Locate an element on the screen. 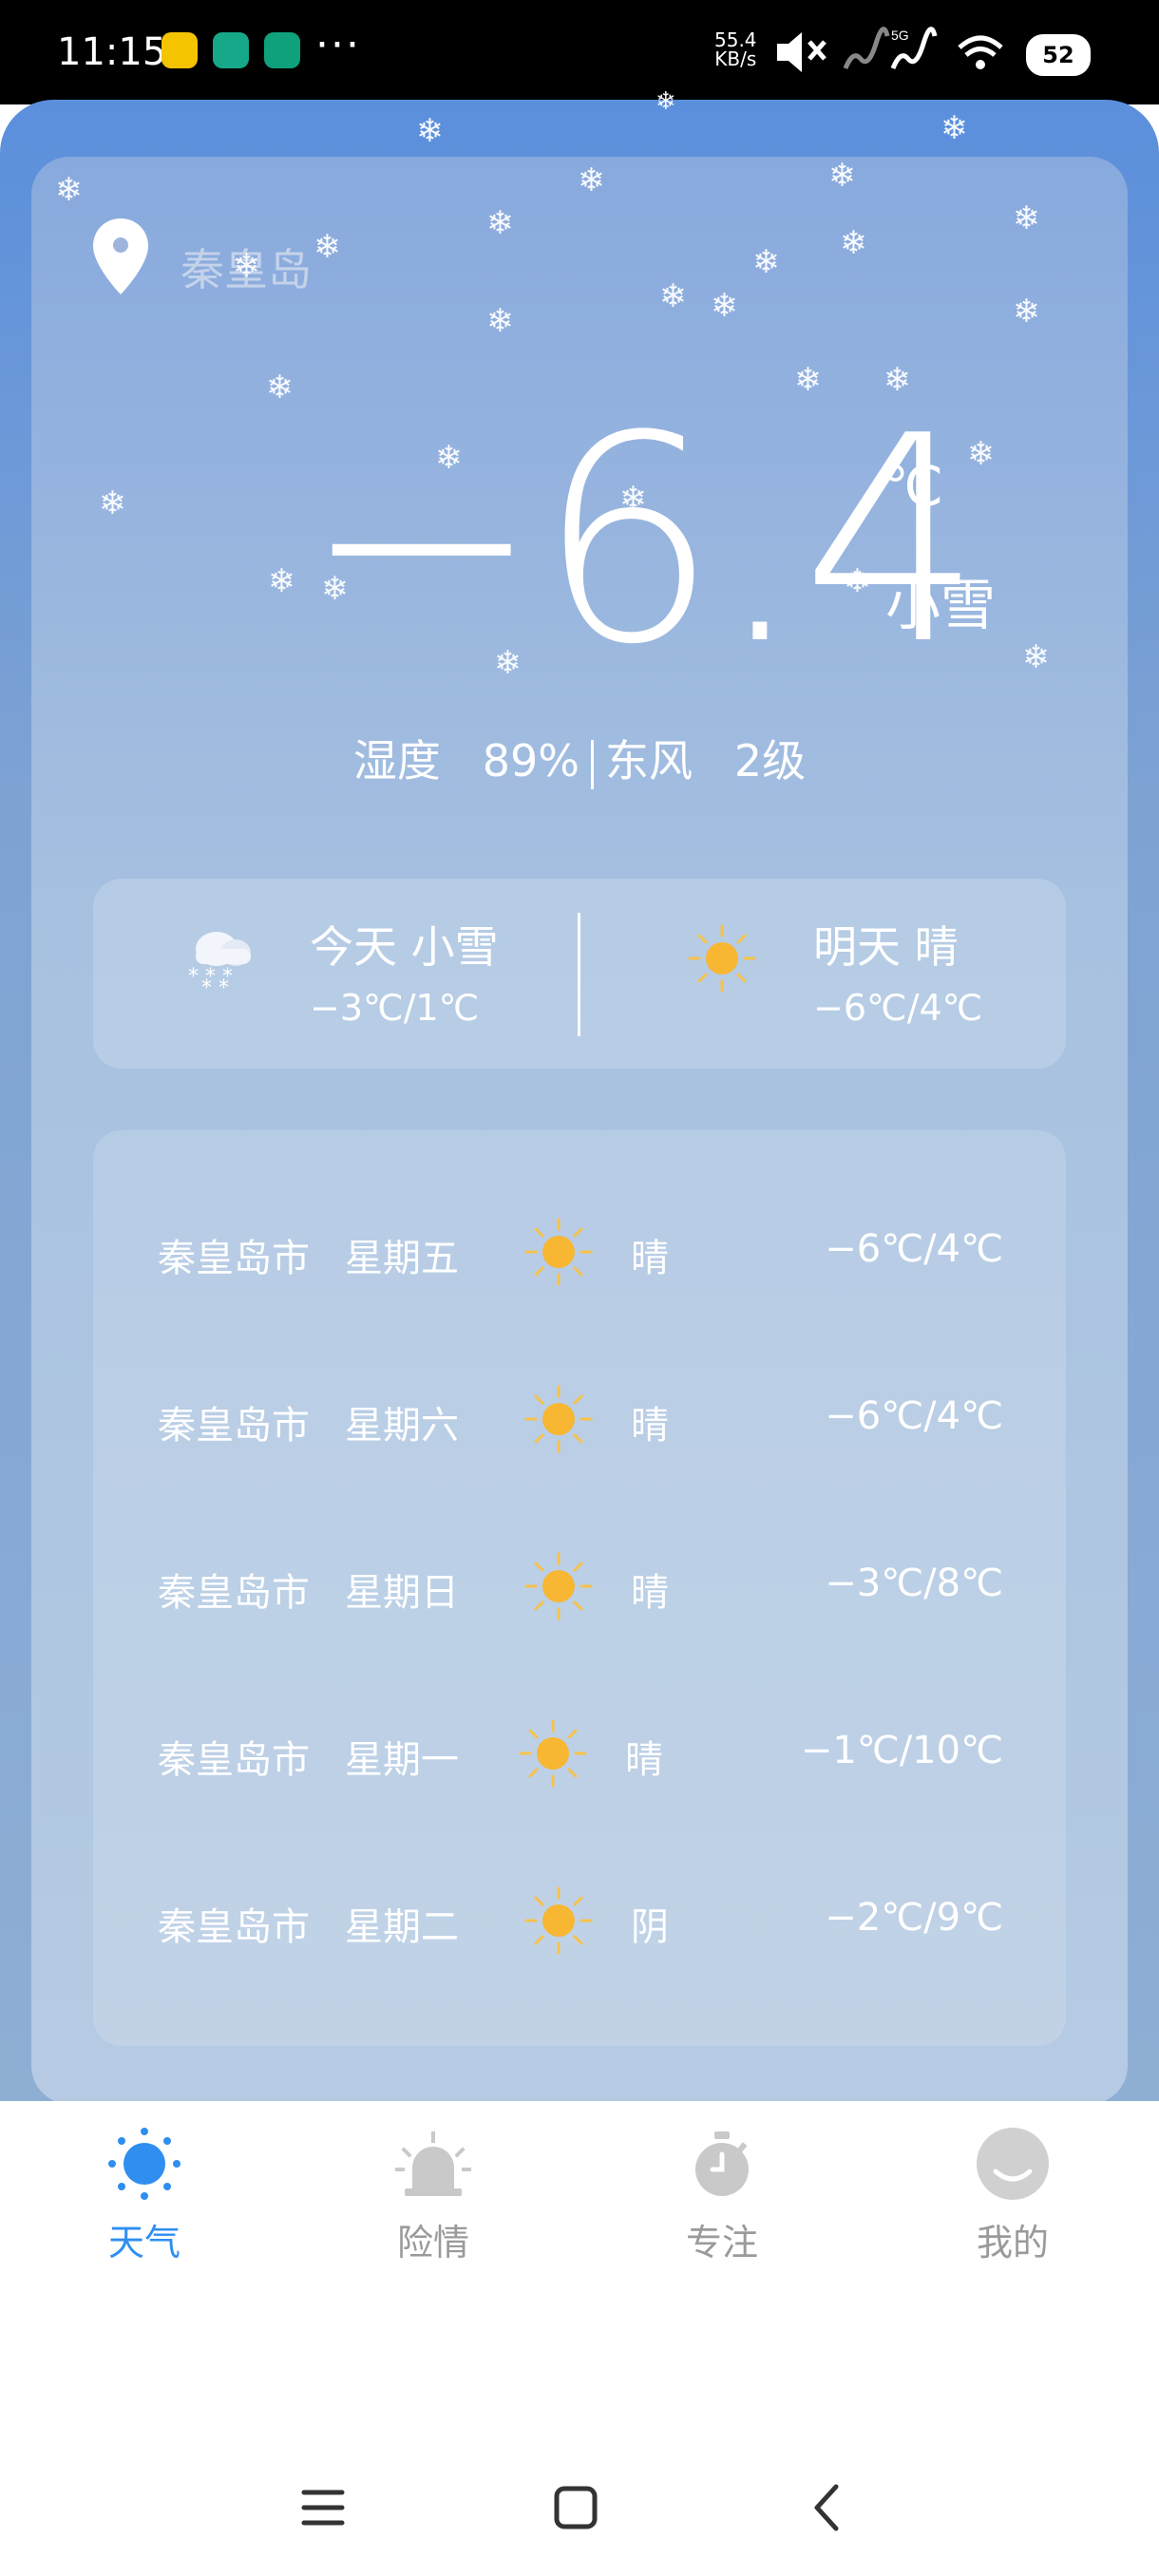  wind-direction: 东风 is located at coordinates (648, 760).